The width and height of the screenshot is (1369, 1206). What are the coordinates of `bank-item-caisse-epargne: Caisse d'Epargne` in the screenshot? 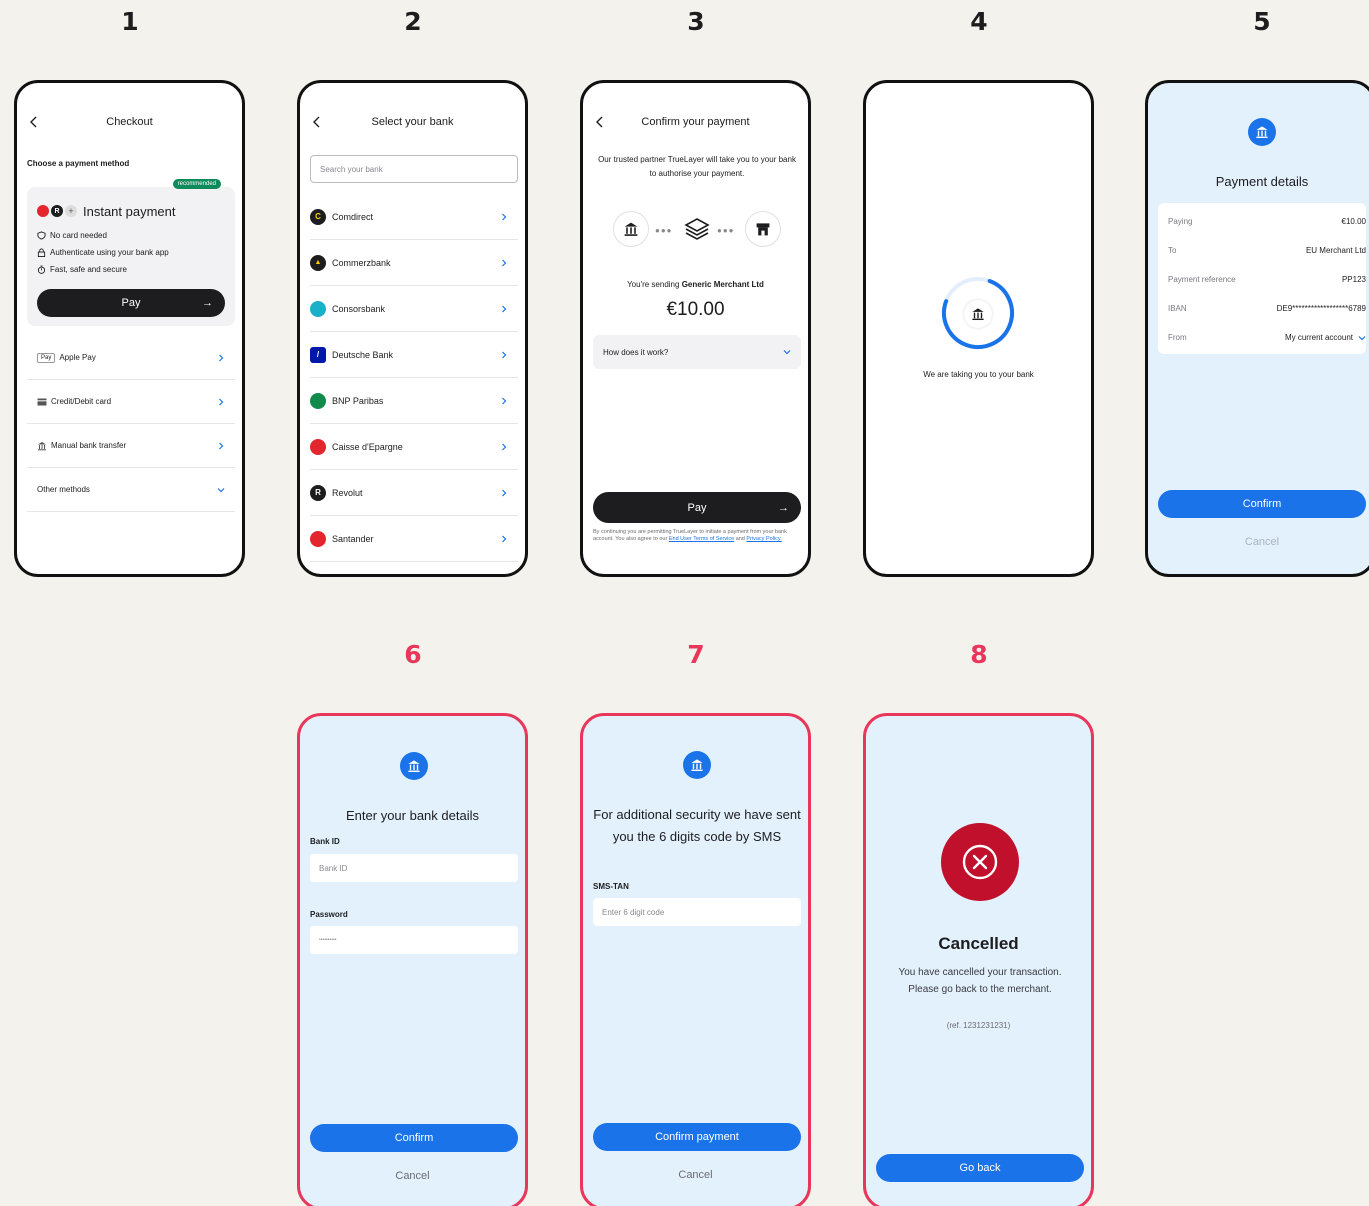 It's located at (414, 447).